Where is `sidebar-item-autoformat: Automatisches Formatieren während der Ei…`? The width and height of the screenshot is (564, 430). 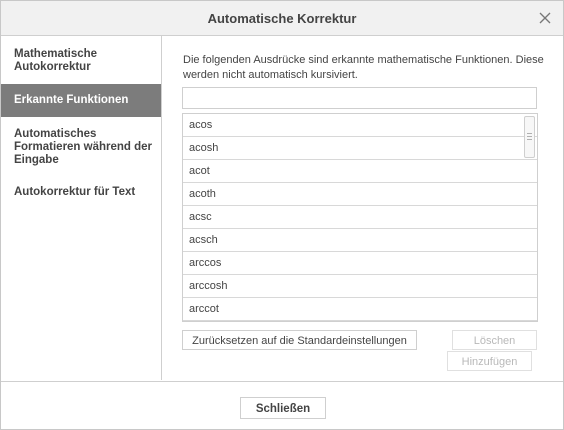 sidebar-item-autoformat: Automatisches Formatieren während der Ei… is located at coordinates (81, 147).